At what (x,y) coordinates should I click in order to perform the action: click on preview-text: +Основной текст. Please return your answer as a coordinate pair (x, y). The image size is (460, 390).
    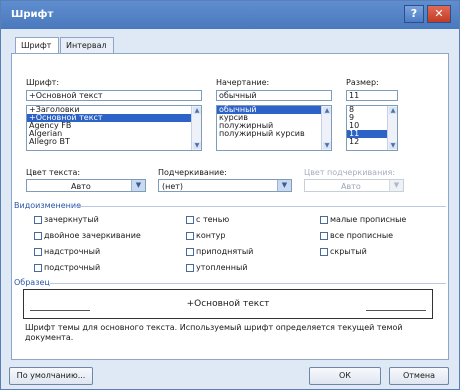
    Looking at the image, I should click on (228, 304).